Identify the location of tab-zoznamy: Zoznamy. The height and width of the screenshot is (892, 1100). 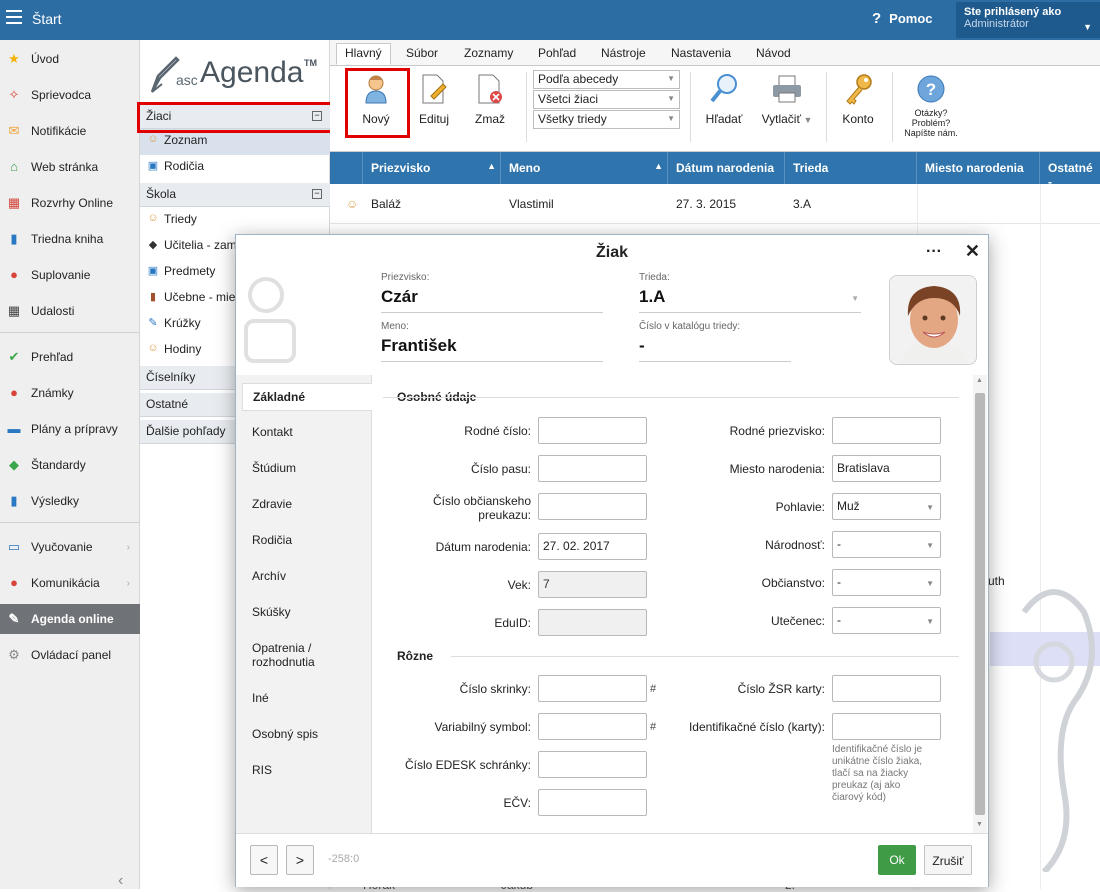
(488, 55).